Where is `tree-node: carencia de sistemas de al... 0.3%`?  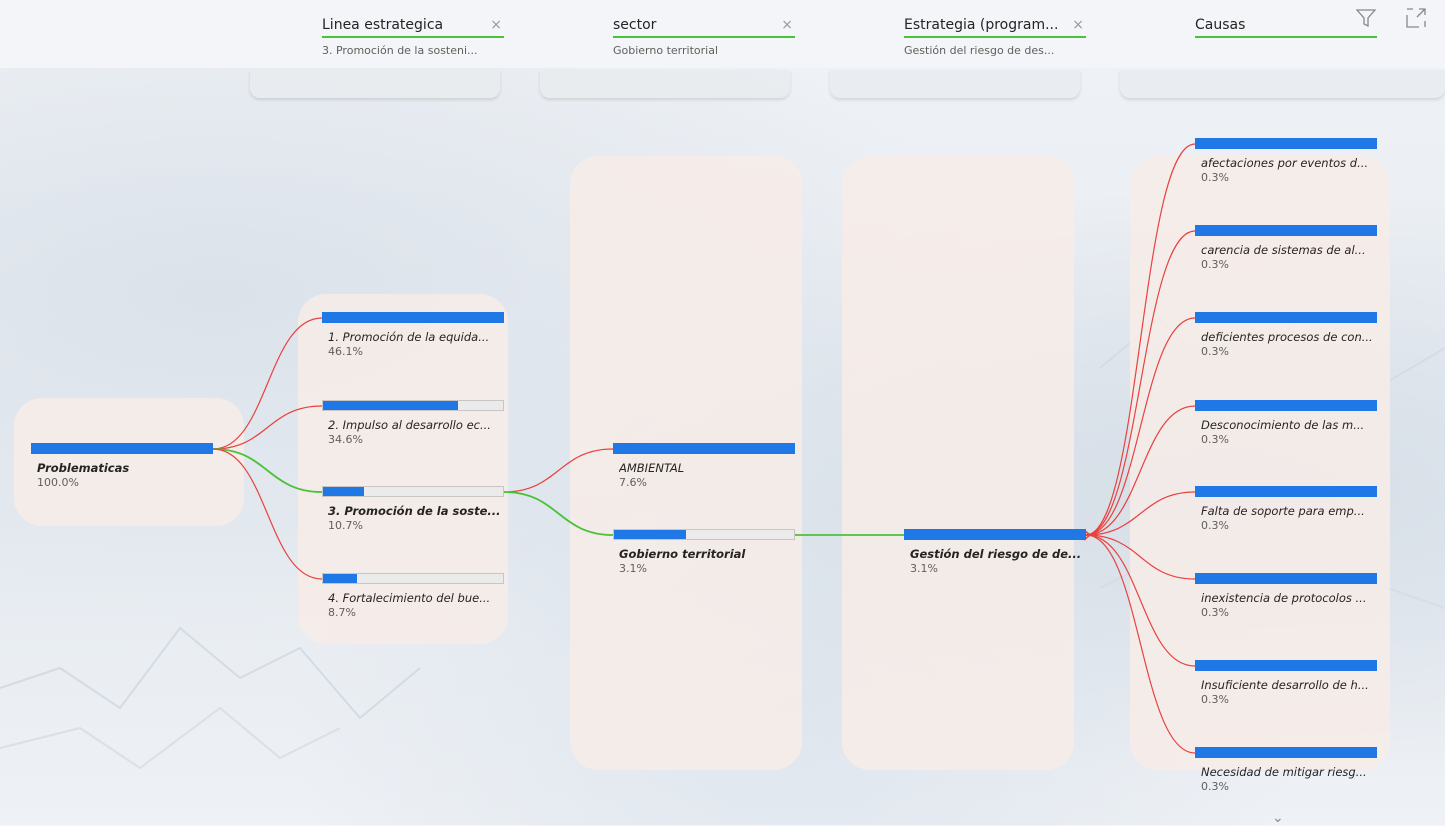 tree-node: carencia de sistemas de al... 0.3% is located at coordinates (1286, 248).